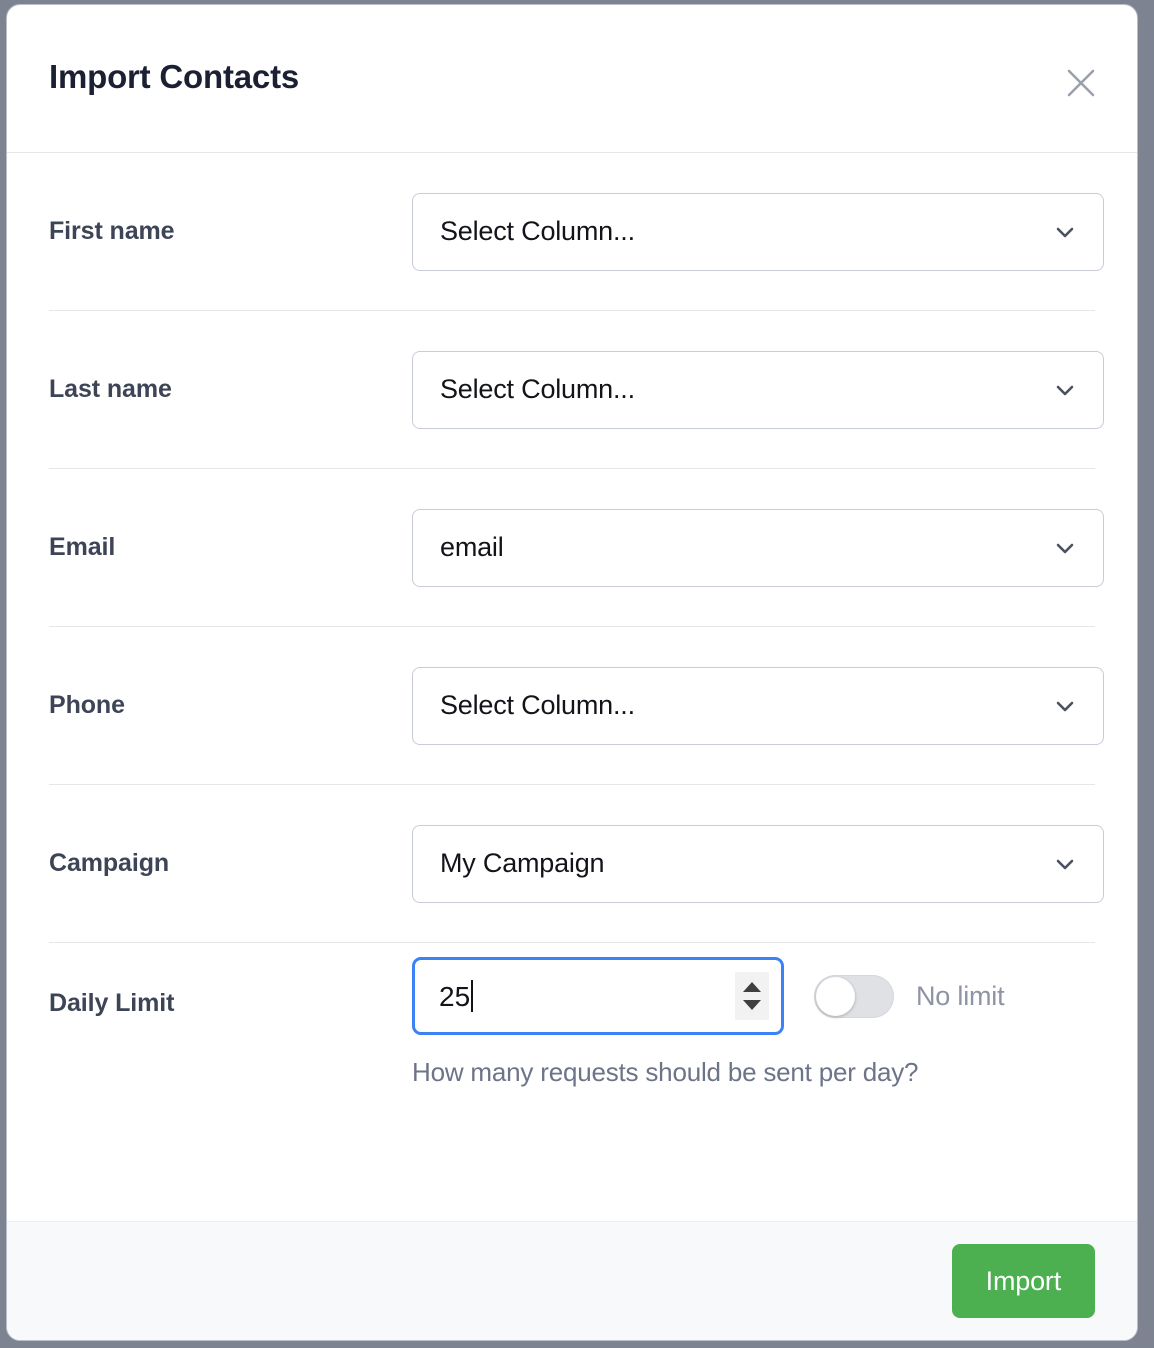 The image size is (1154, 1348). Describe the element at coordinates (174, 76) in the screenshot. I see `page-title: Import Contacts` at that location.